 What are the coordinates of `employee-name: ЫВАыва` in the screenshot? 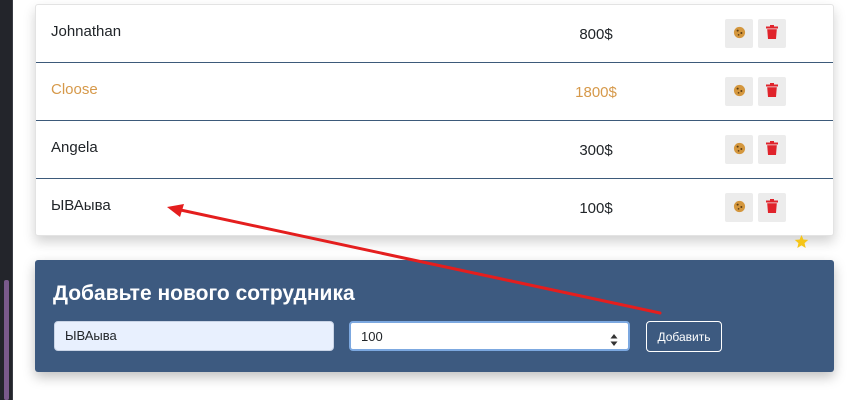 It's located at (81, 205).